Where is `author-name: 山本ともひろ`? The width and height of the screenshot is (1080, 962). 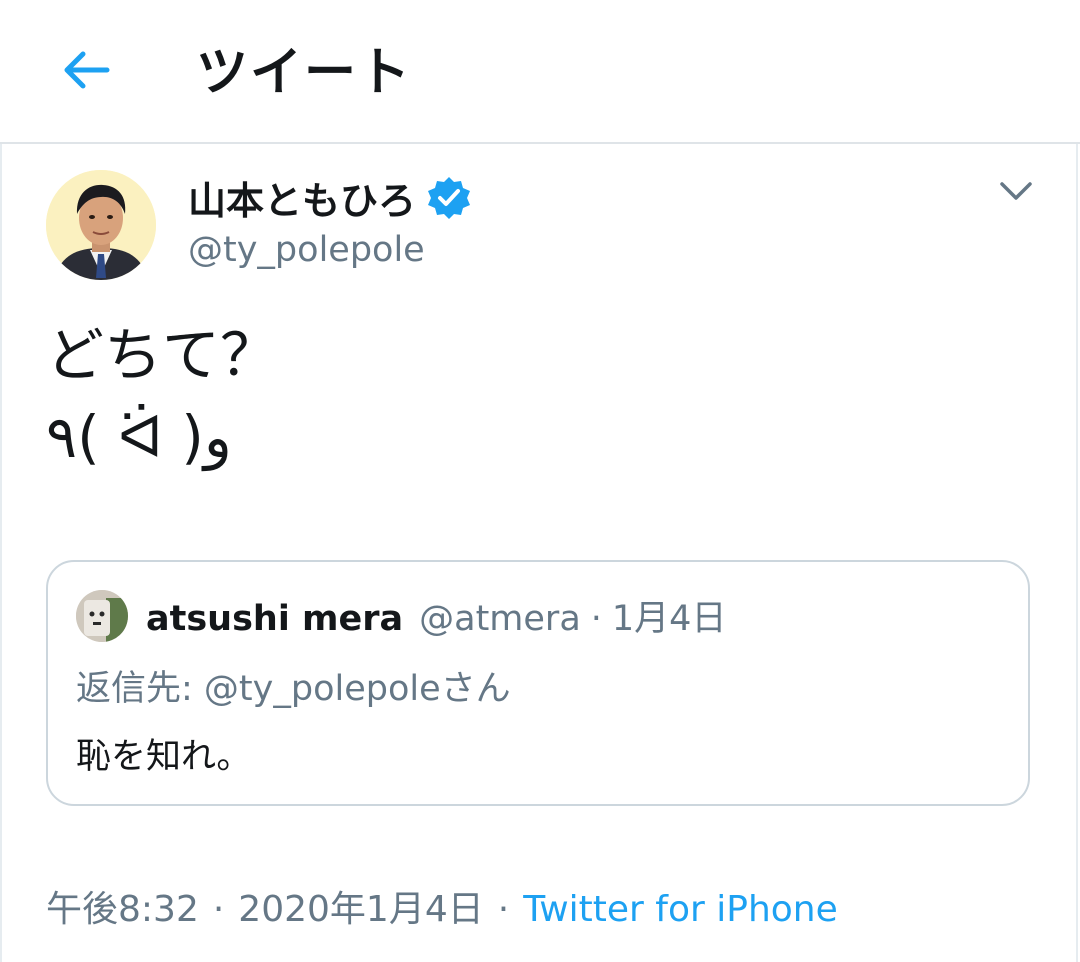 author-name: 山本ともひろ is located at coordinates (330, 197).